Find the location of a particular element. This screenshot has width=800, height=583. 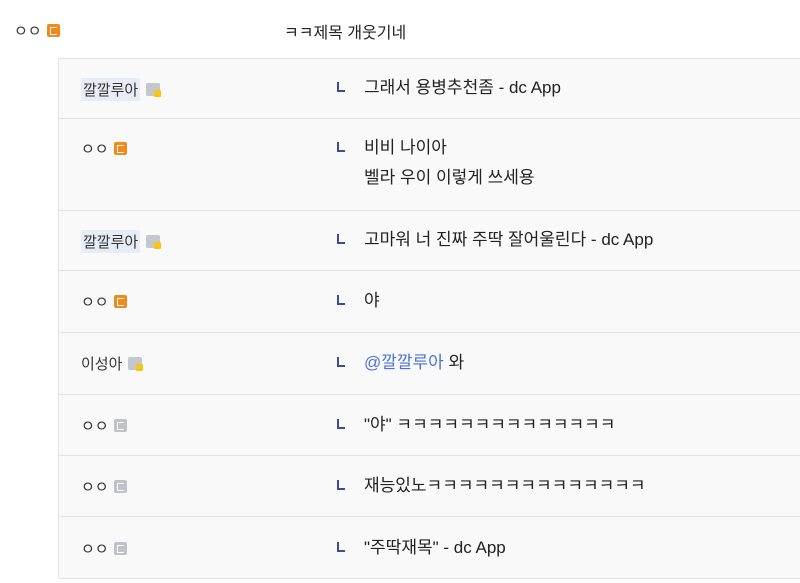

post-title: ㅋㅋ제목 개웃기네 is located at coordinates (345, 31).